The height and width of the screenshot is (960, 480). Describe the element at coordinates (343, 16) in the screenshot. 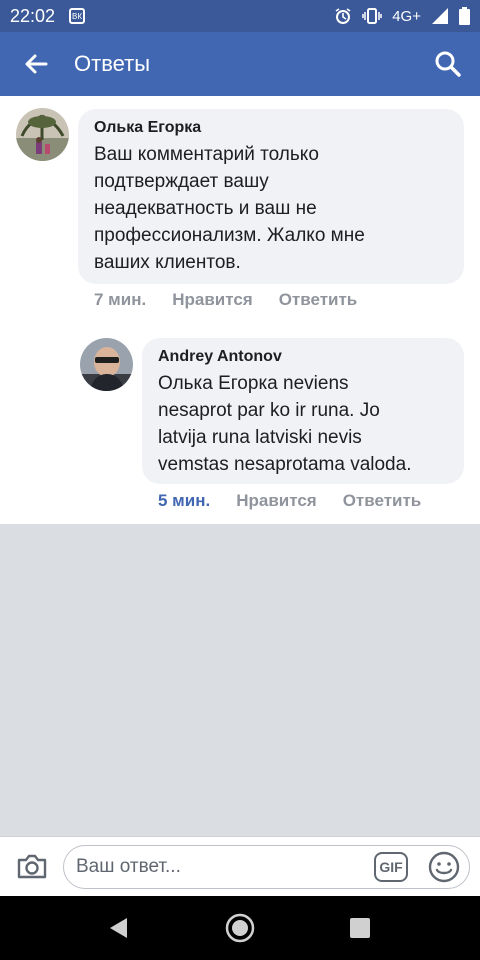

I see `alarm-icon` at that location.